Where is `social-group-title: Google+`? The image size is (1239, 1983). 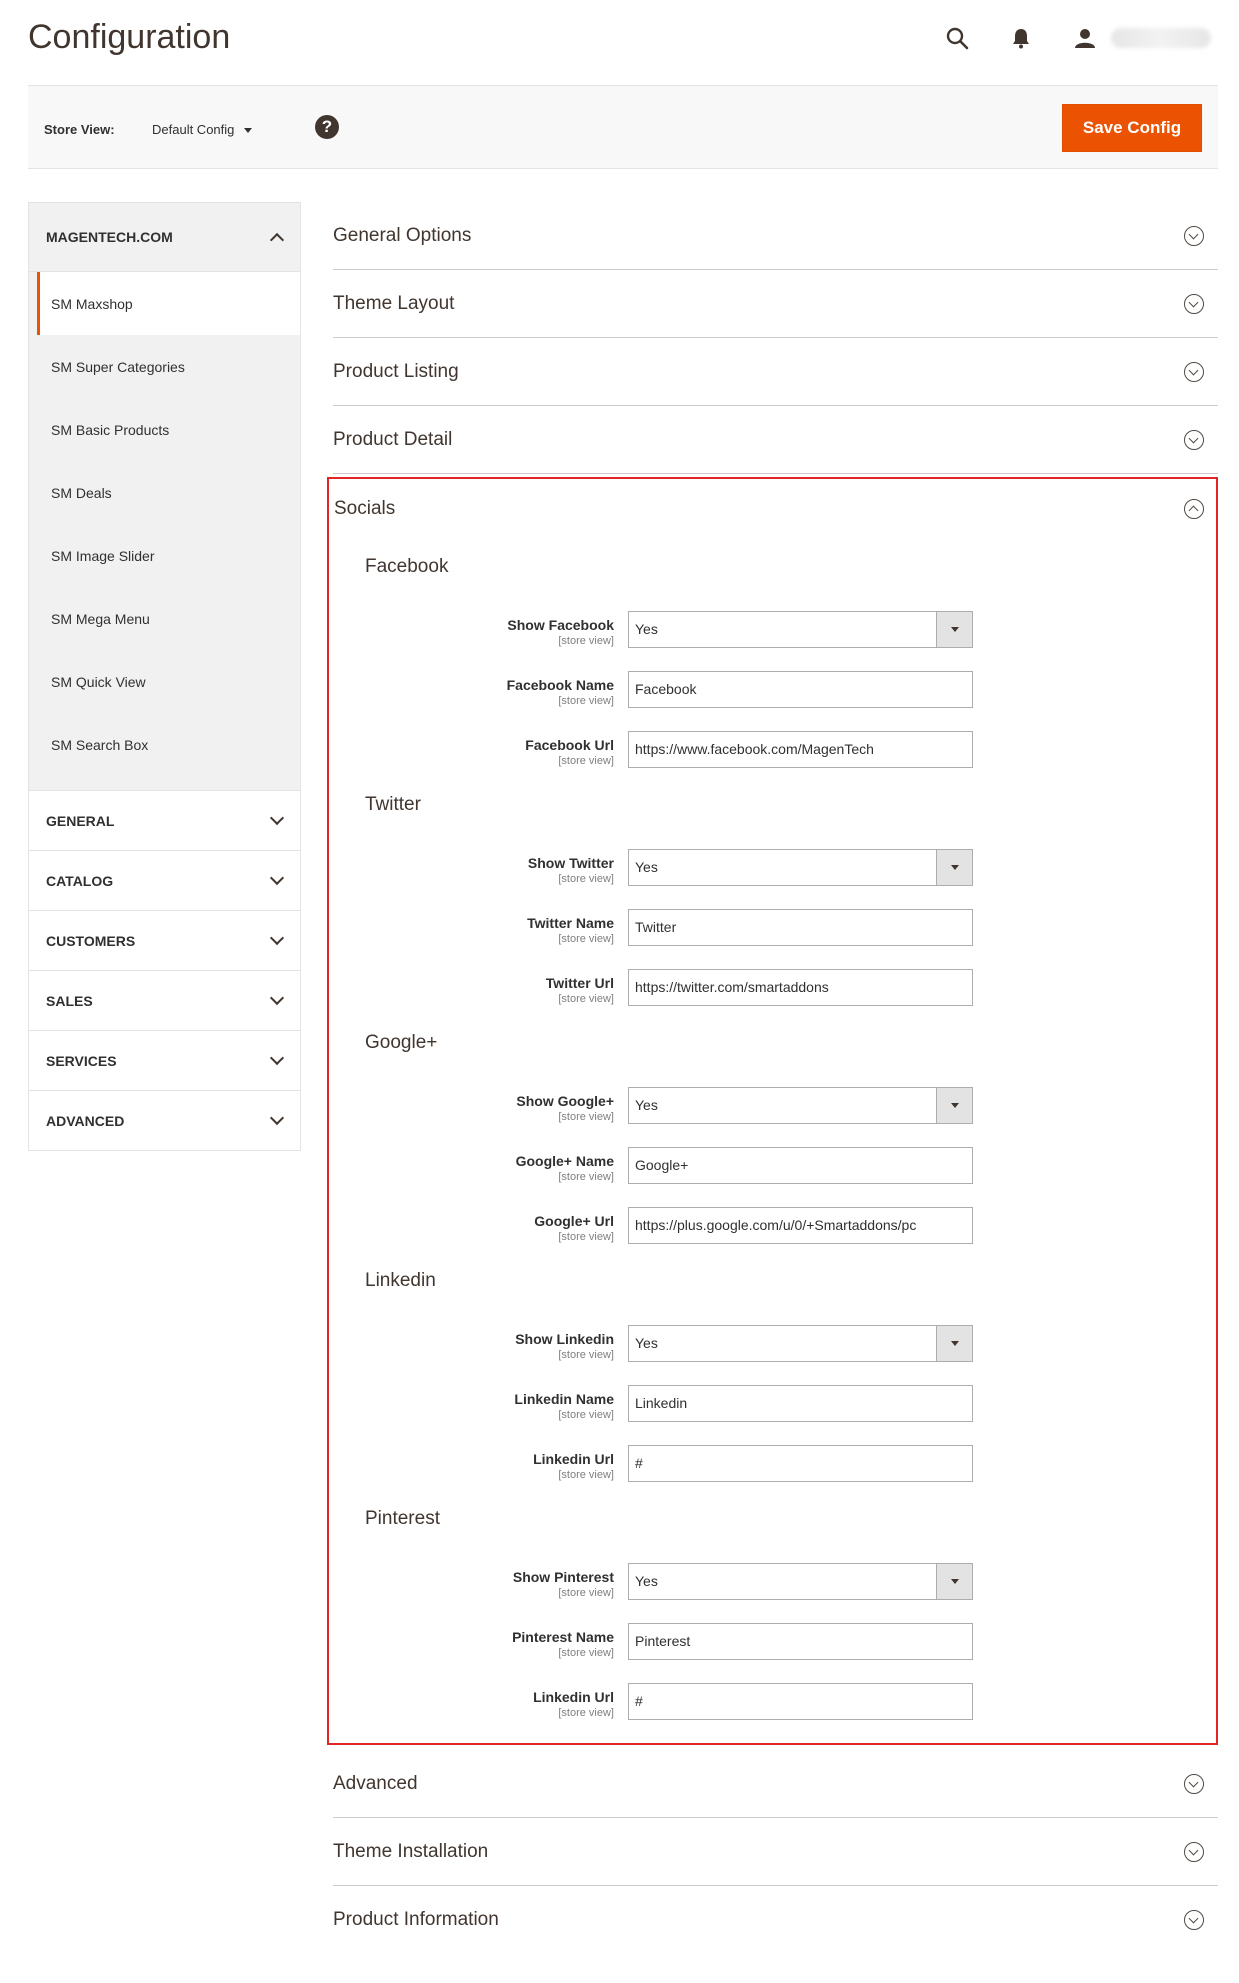
social-group-title: Google+ is located at coordinates (401, 1042).